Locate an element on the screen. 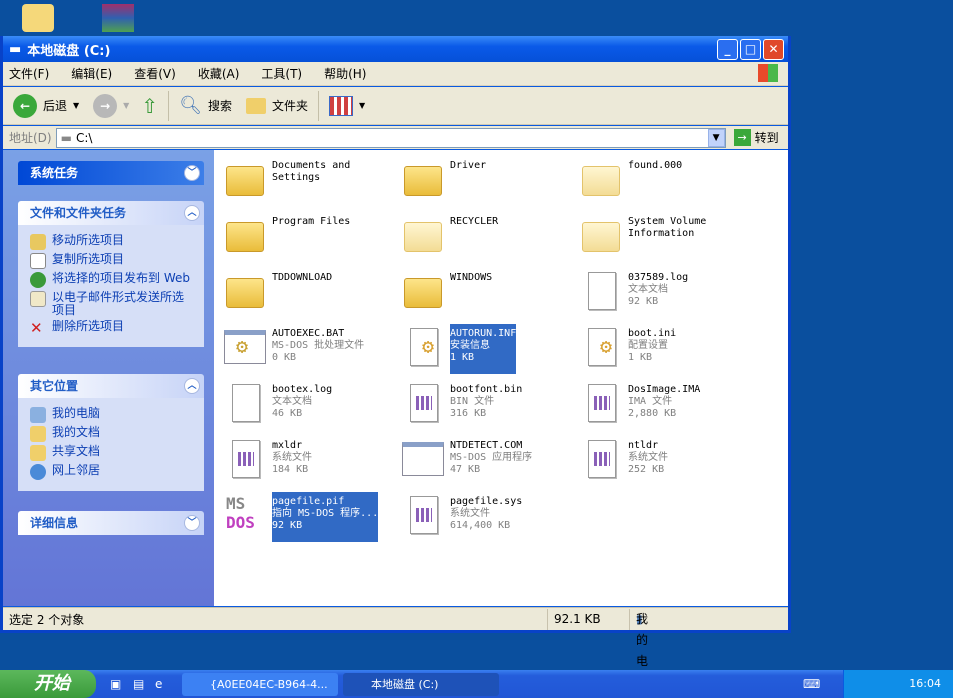  task-delete: ✕ 删除所选项目 is located at coordinates (112, 328).